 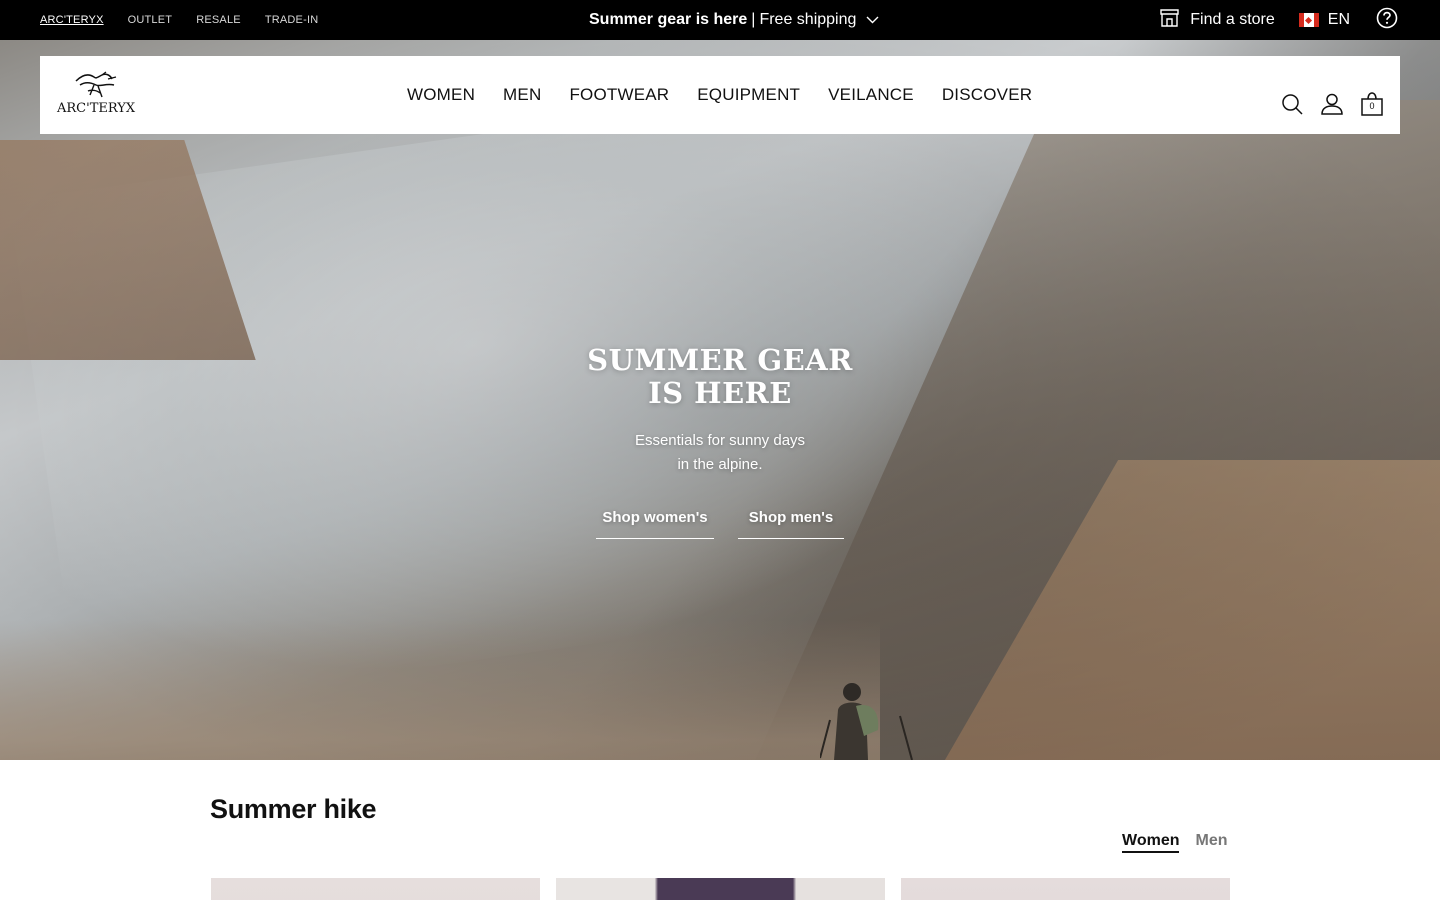 I want to click on shop-mens-button: Shop men's, so click(x=791, y=520).